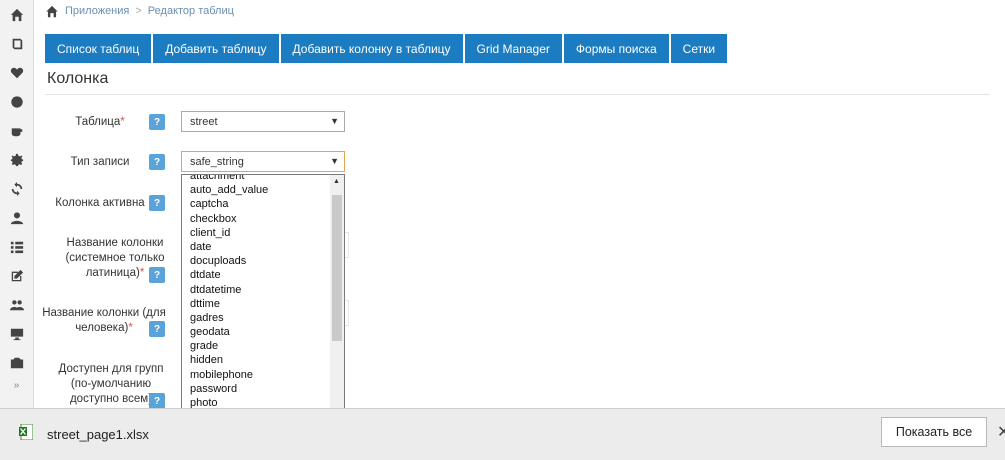  Describe the element at coordinates (256, 275) in the screenshot. I see `dropdown-option: dtdate` at that location.